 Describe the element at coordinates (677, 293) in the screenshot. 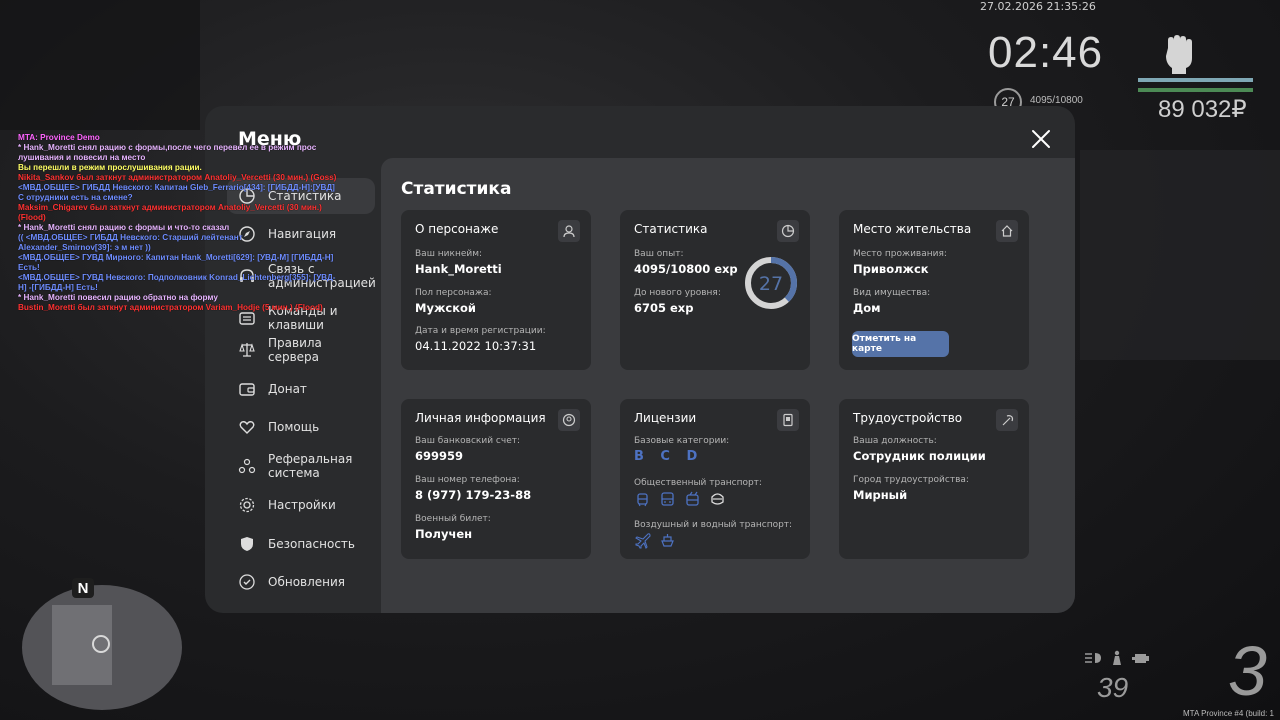

I see `next-level-label: До нового уровня:` at that location.